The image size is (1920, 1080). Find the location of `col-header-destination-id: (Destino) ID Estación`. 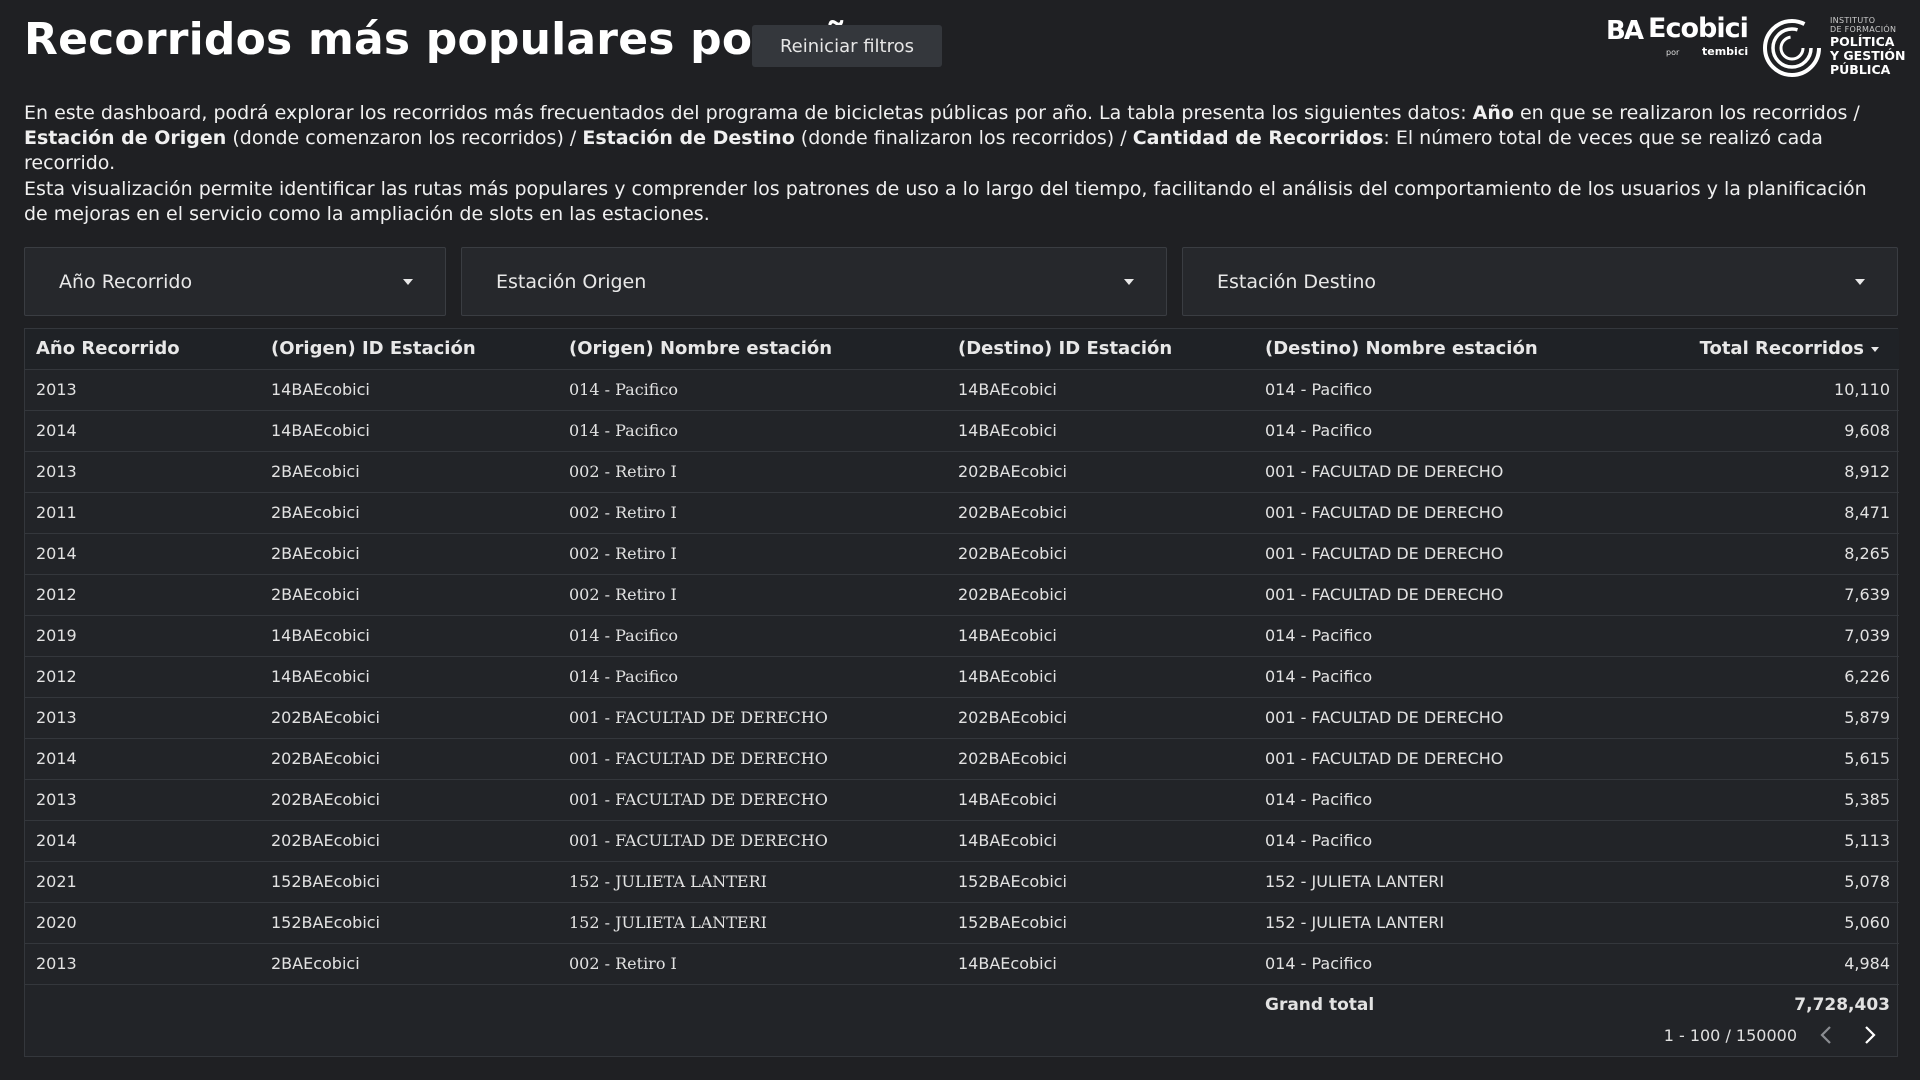

col-header-destination-id: (Destino) ID Estación is located at coordinates (1100, 349).